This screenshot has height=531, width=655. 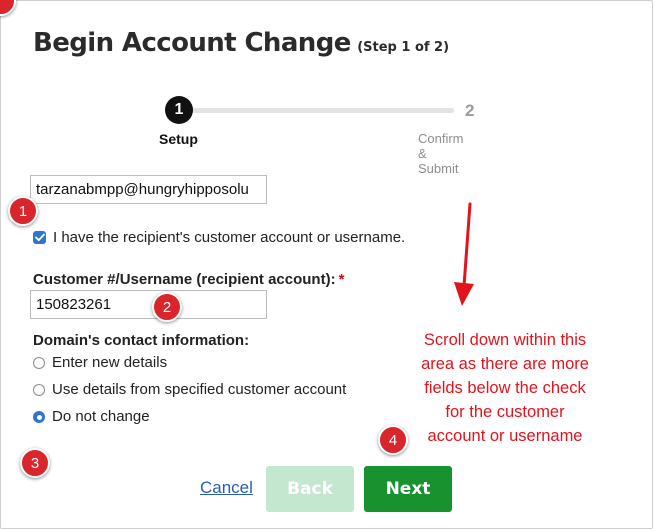 I want to click on radio-enter-new, so click(x=39, y=362).